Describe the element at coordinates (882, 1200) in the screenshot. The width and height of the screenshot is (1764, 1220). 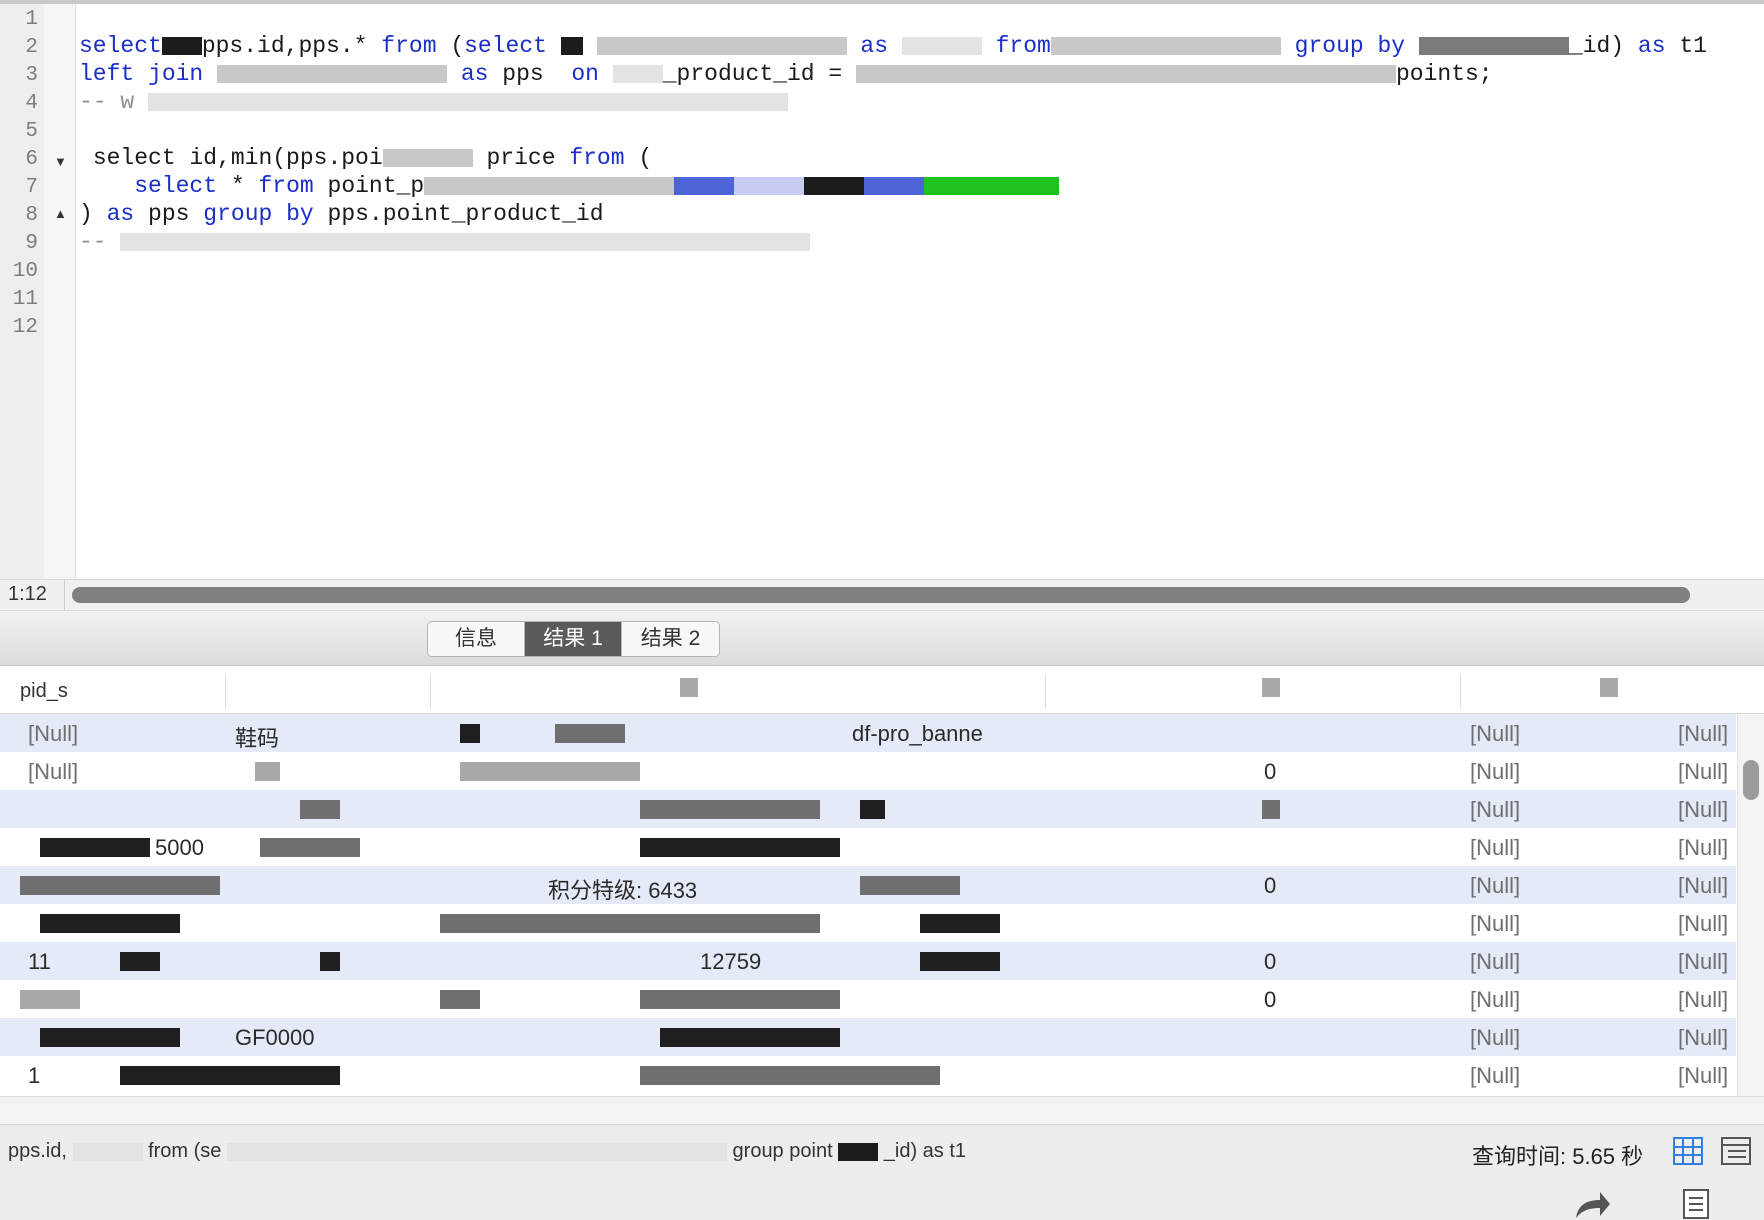
I see `bottom-toolbar` at that location.